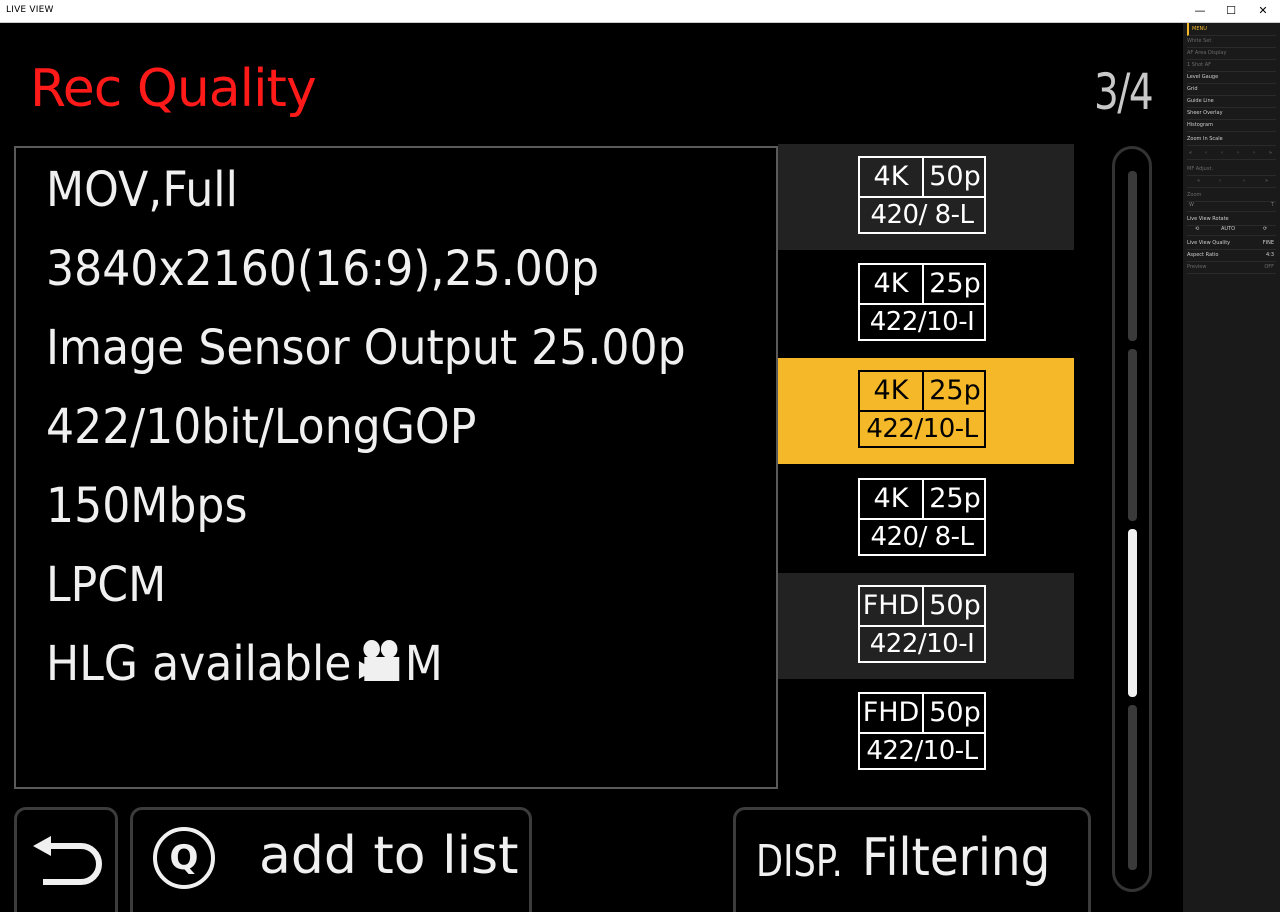  Describe the element at coordinates (1228, 229) in the screenshot. I see `rotate-auto: AUTO` at that location.